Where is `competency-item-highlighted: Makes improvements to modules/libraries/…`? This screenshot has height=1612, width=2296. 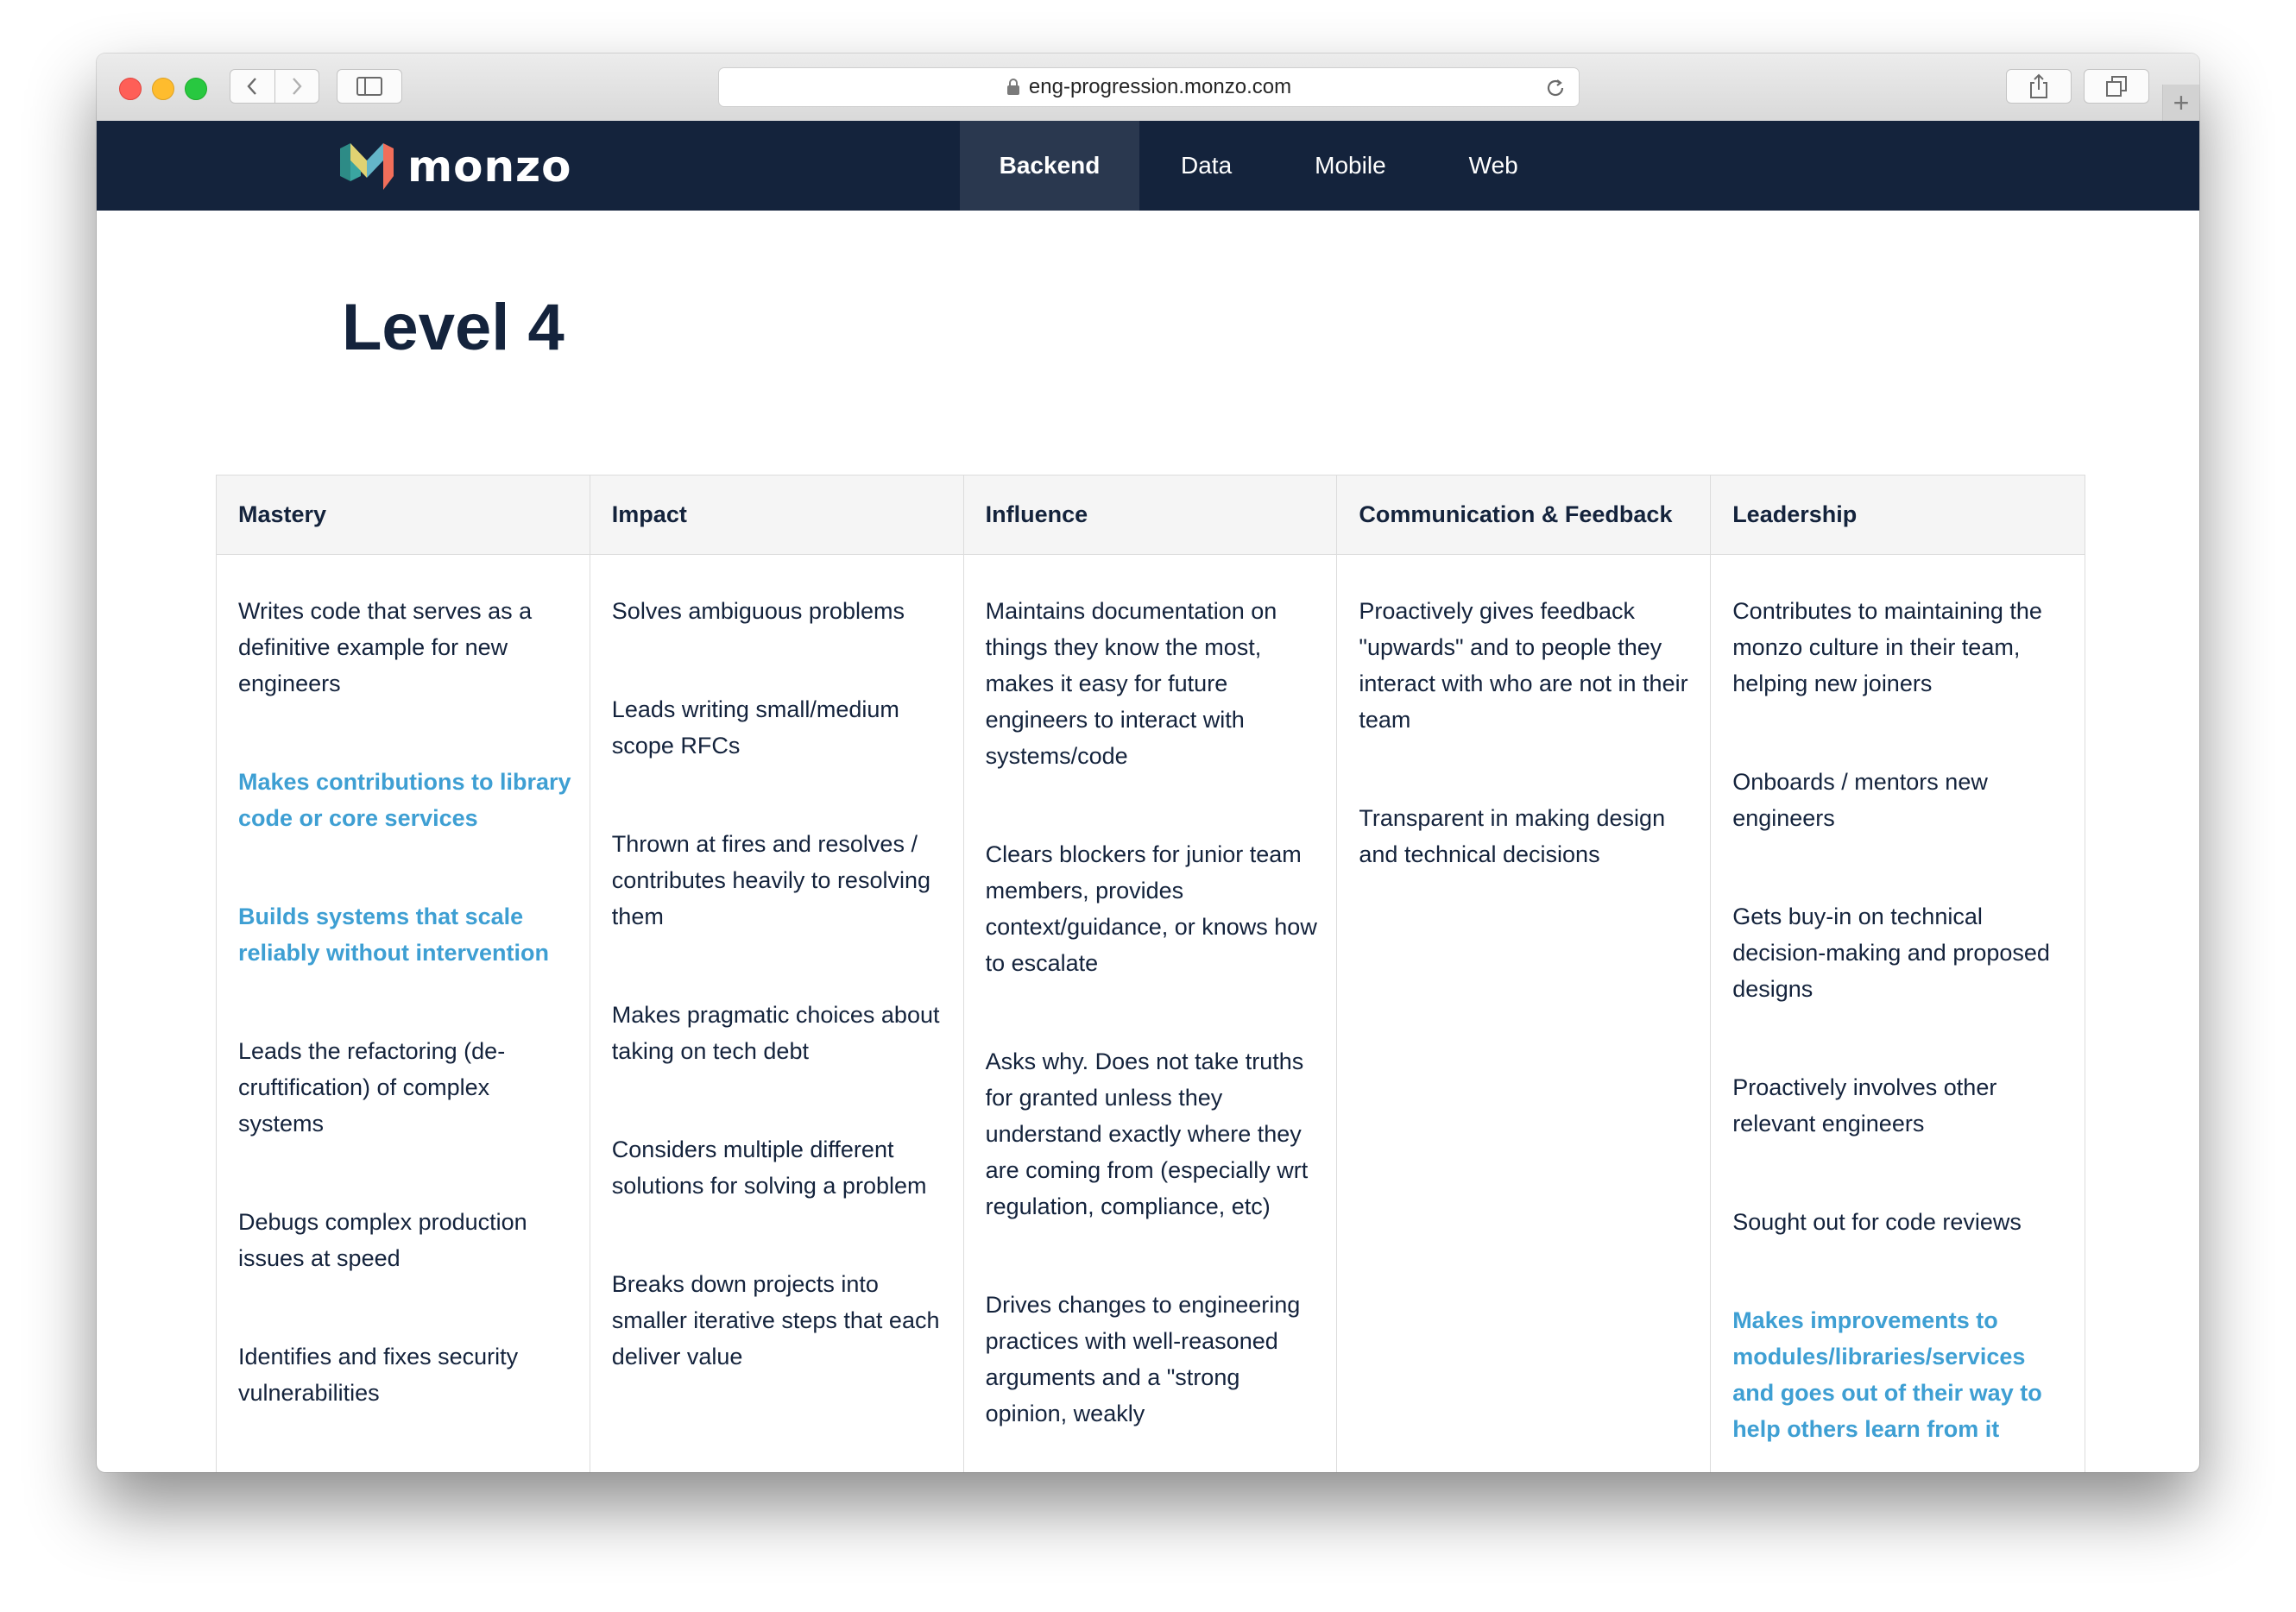 competency-item-highlighted: Makes improvements to modules/libraries/… is located at coordinates (1887, 1374).